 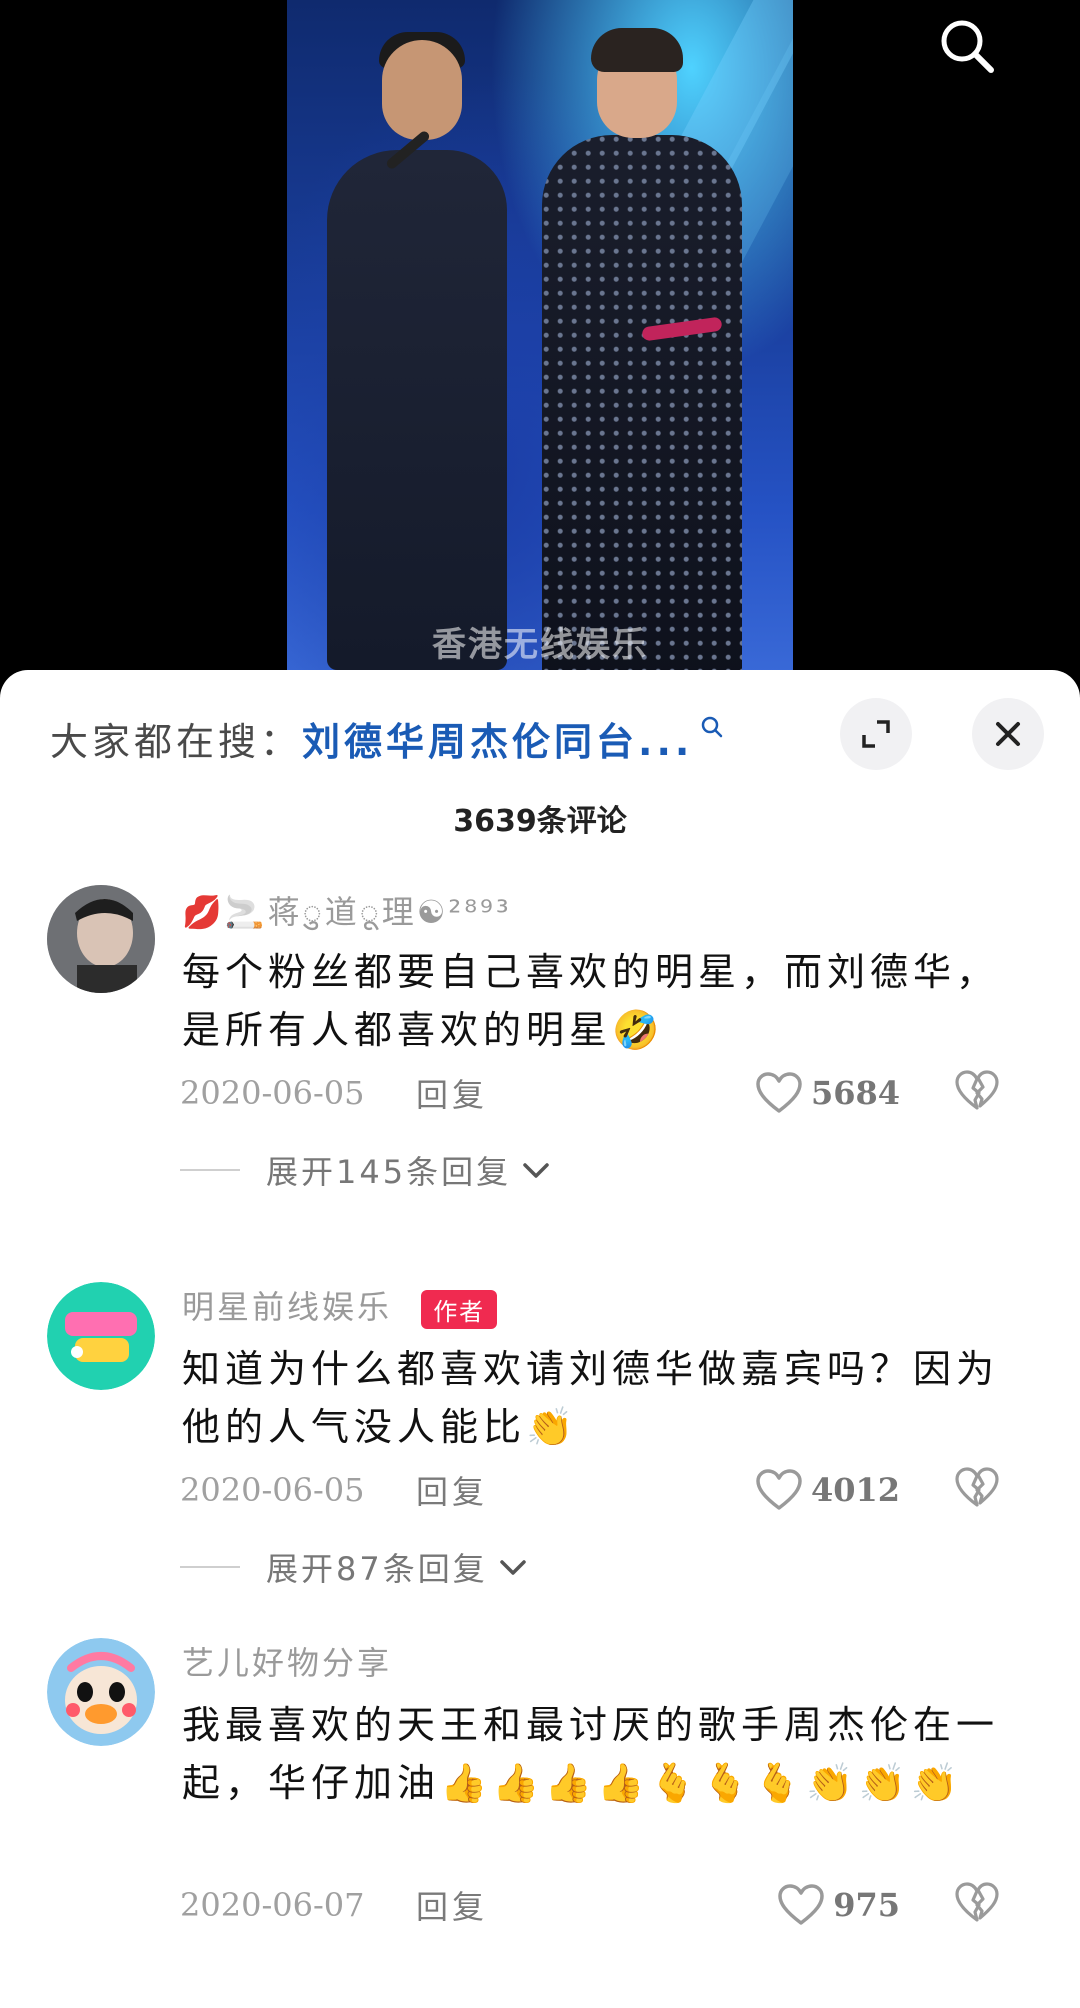 What do you see at coordinates (459, 1309) in the screenshot?
I see `author-badge: 作者` at bounding box center [459, 1309].